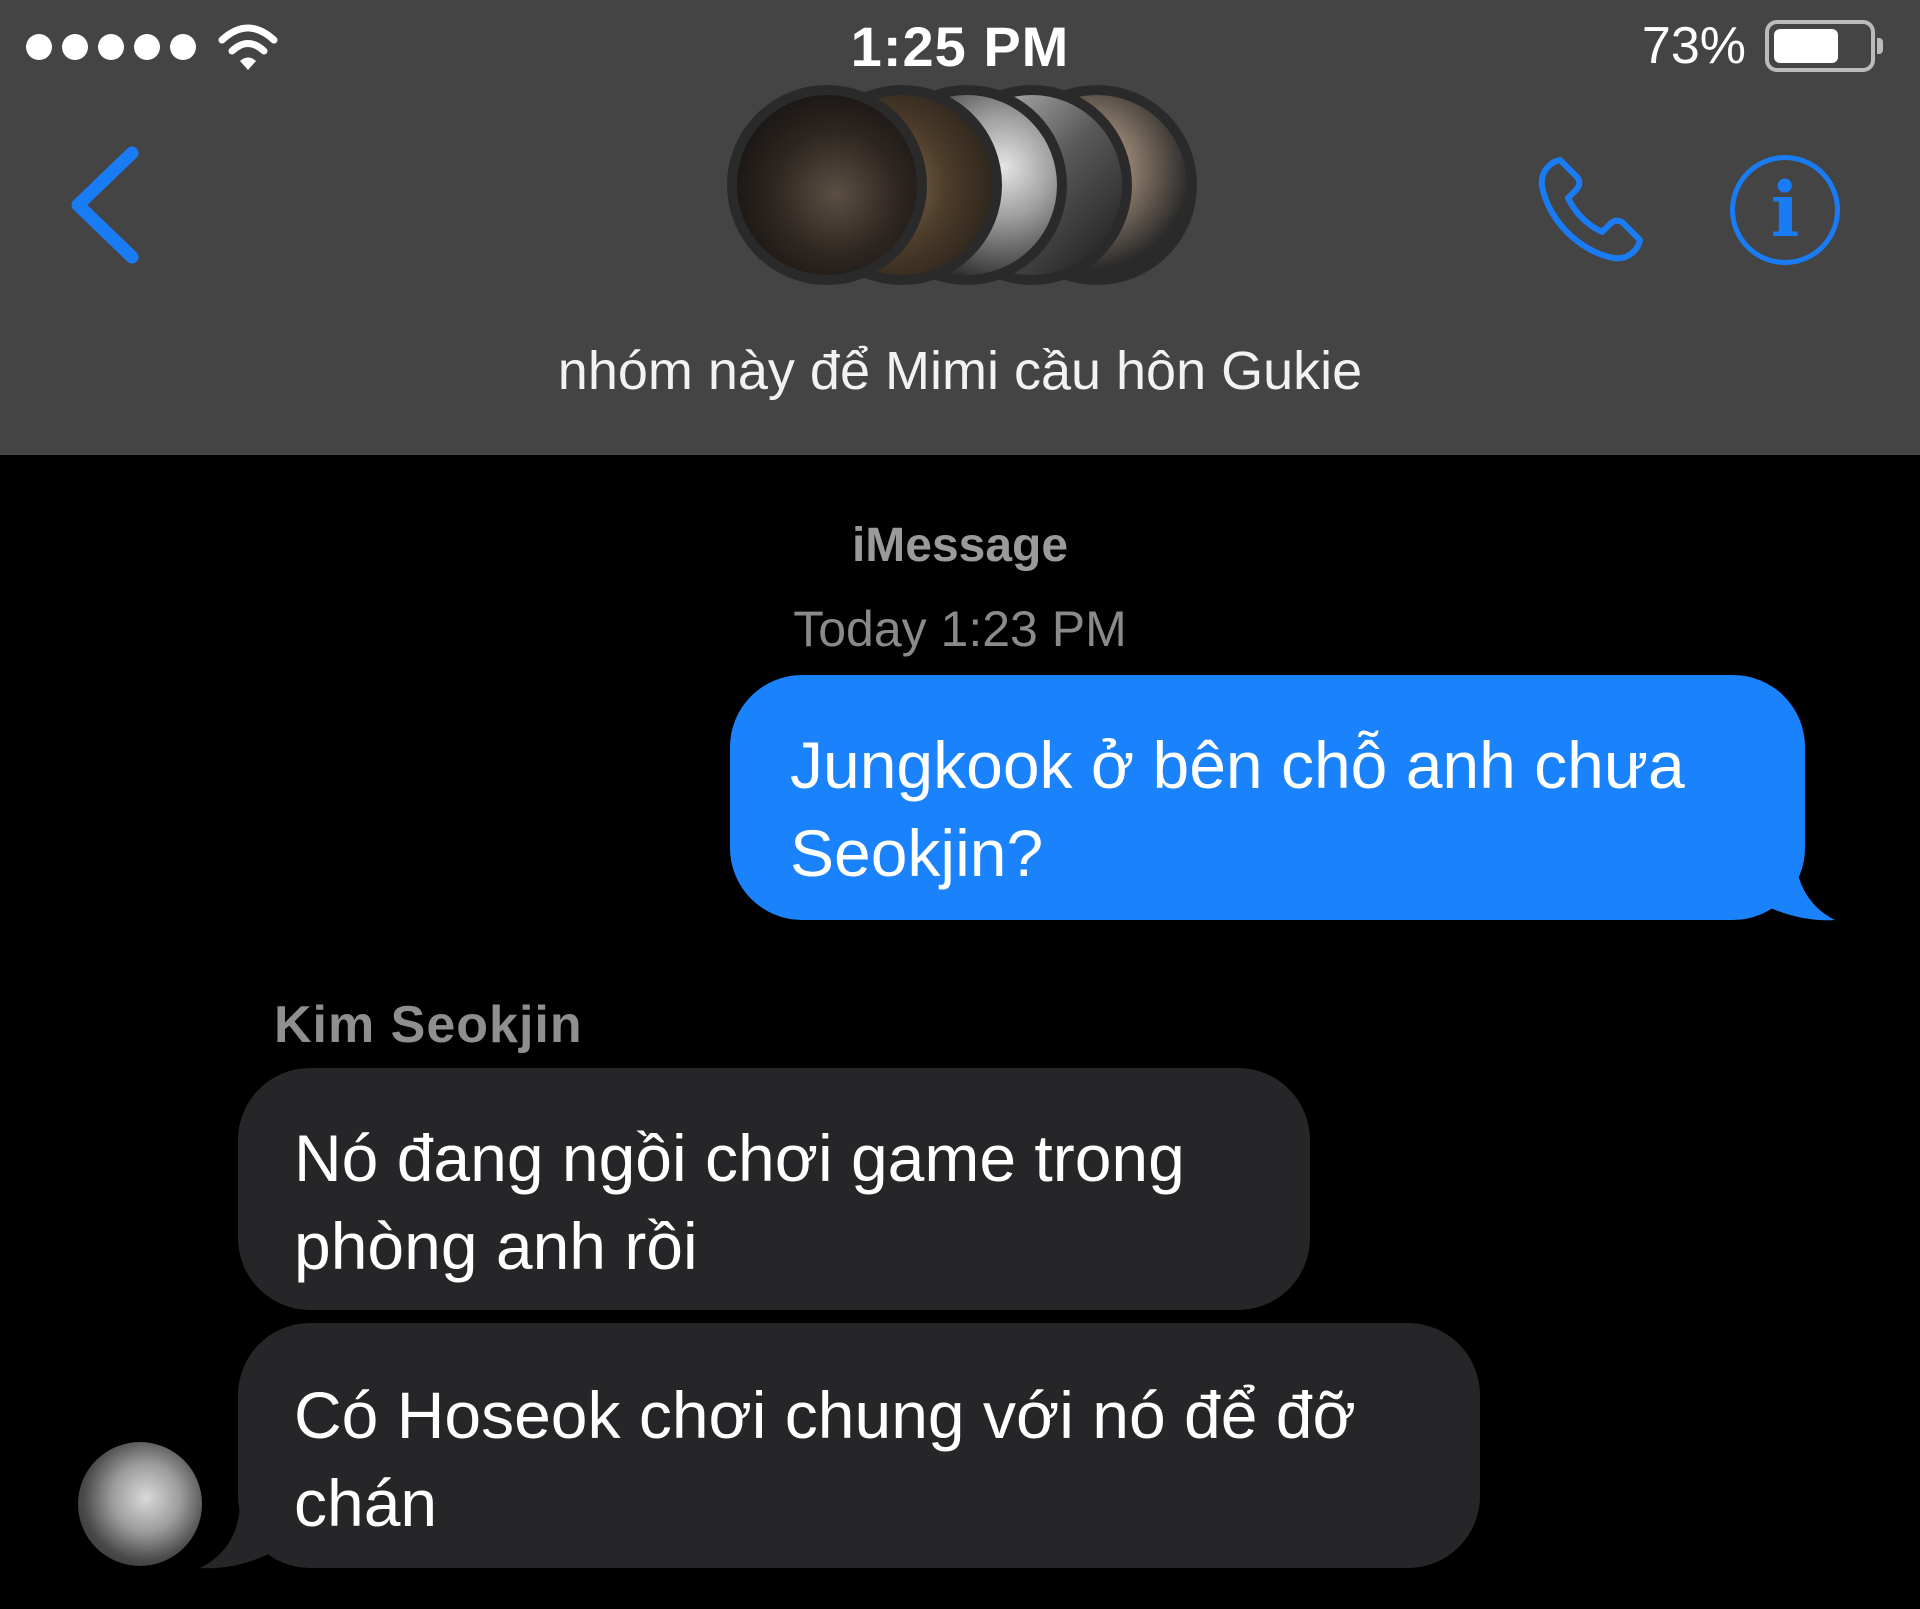 This screenshot has height=1609, width=1920. I want to click on outgoing-message-bubble: Jungkook ở bên chỗ anh chưa Seokjin?, so click(1267, 797).